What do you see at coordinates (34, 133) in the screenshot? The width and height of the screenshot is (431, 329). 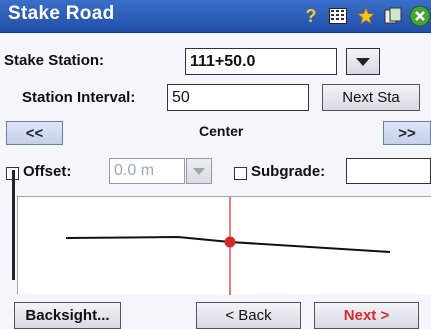 I see `previous-station-button: <<` at bounding box center [34, 133].